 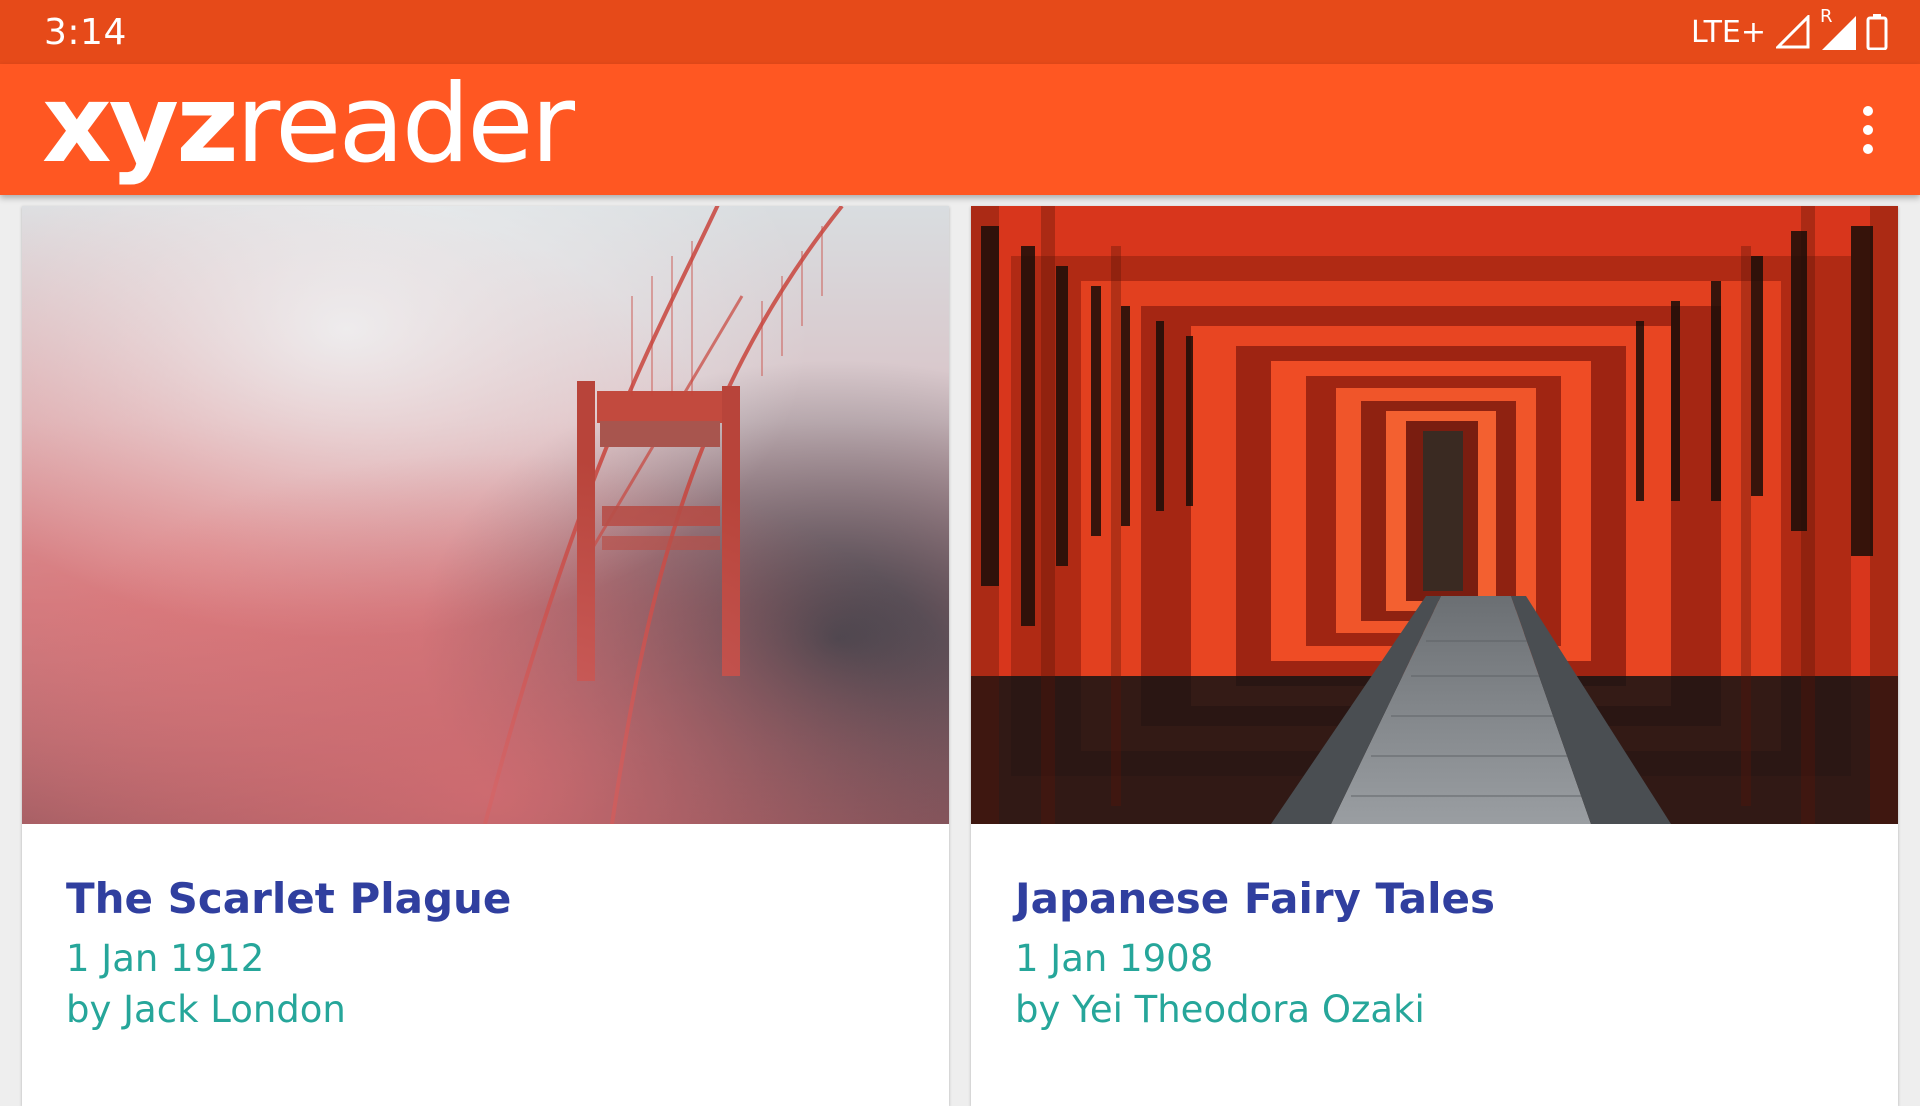 What do you see at coordinates (960, 129) in the screenshot?
I see `app-bar: xyzreader` at bounding box center [960, 129].